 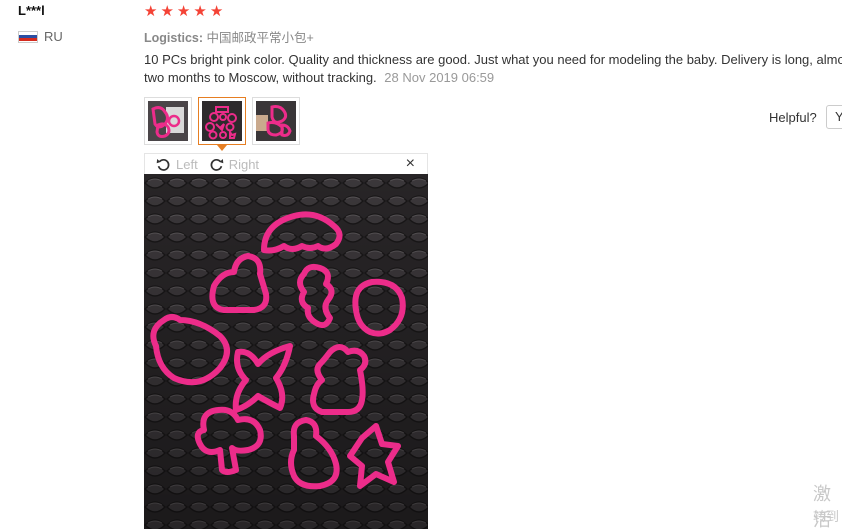 I want to click on rating-stars: ★ ★ ★ ★ ★, so click(x=183, y=12).